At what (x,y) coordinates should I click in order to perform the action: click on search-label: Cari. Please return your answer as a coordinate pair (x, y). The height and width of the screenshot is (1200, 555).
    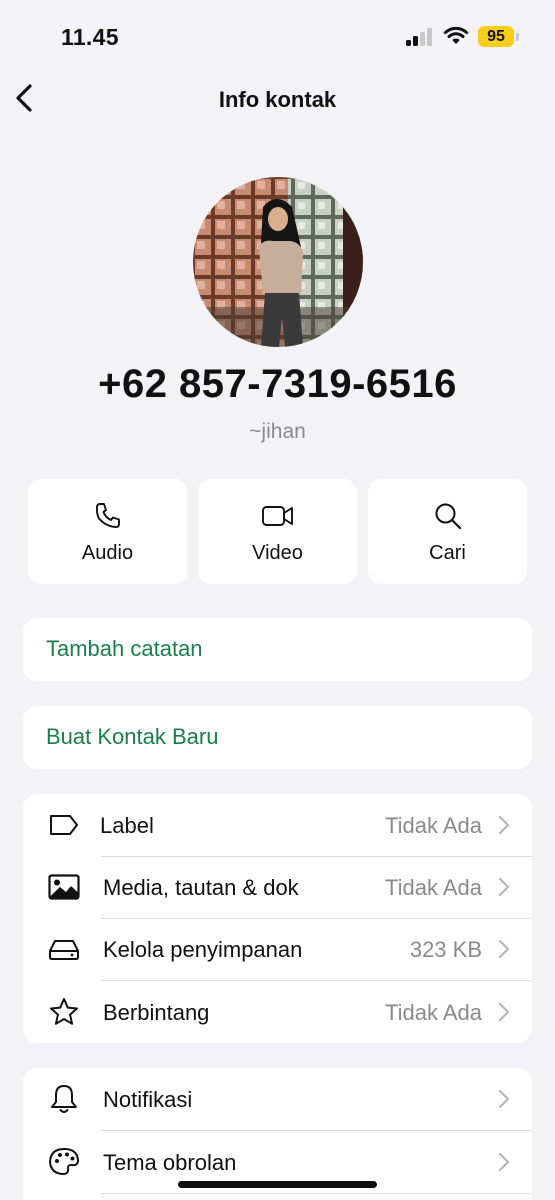
    Looking at the image, I should click on (447, 553).